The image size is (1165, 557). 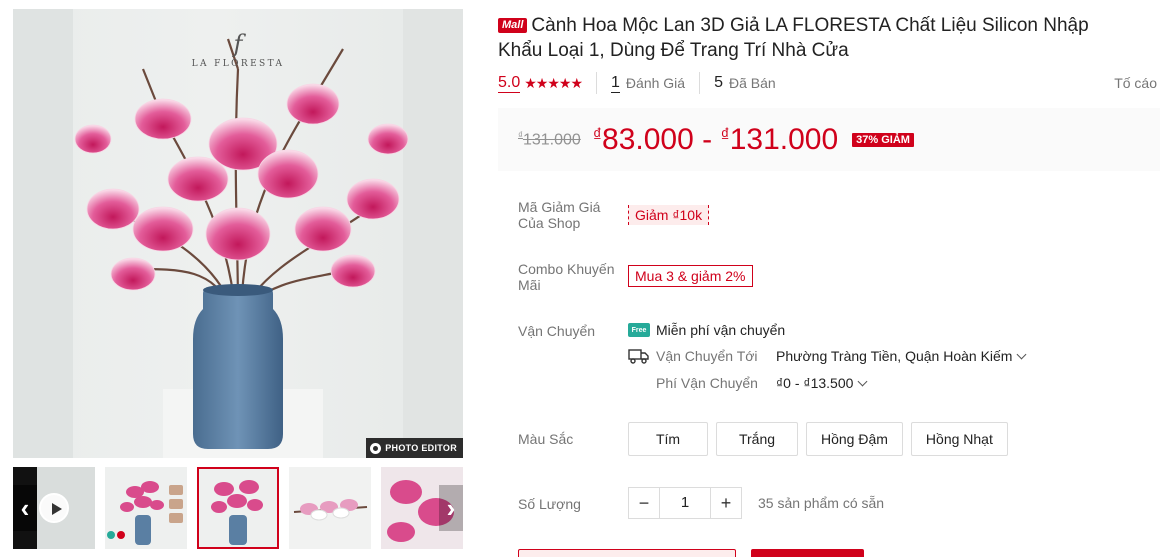 I want to click on quantity-increase-button: +, so click(x=726, y=503).